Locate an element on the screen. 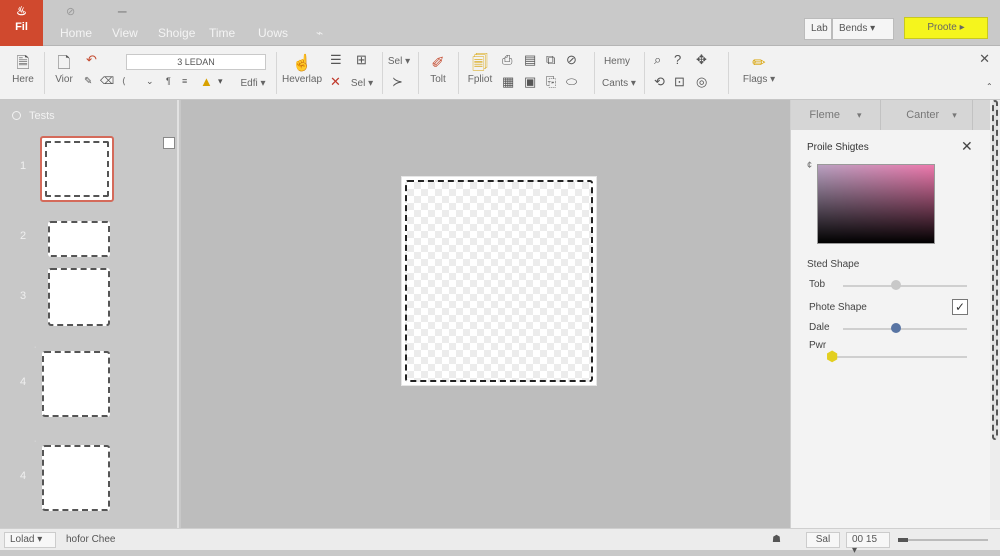 The width and height of the screenshot is (1000, 556). tolt-label: Tolt is located at coordinates (438, 79).